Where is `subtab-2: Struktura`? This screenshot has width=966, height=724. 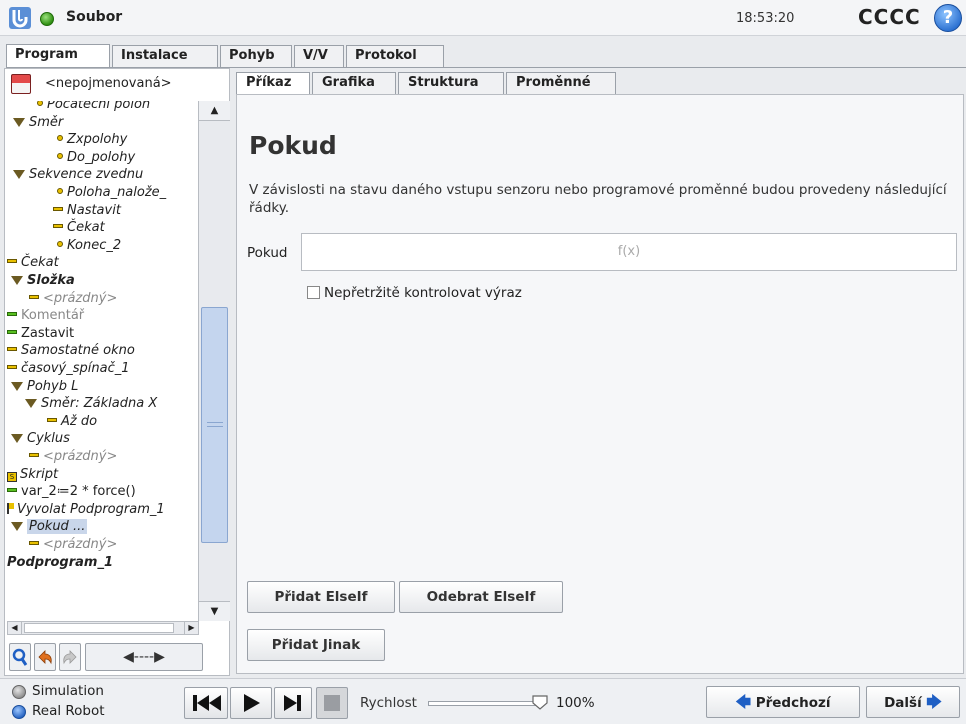 subtab-2: Struktura is located at coordinates (451, 83).